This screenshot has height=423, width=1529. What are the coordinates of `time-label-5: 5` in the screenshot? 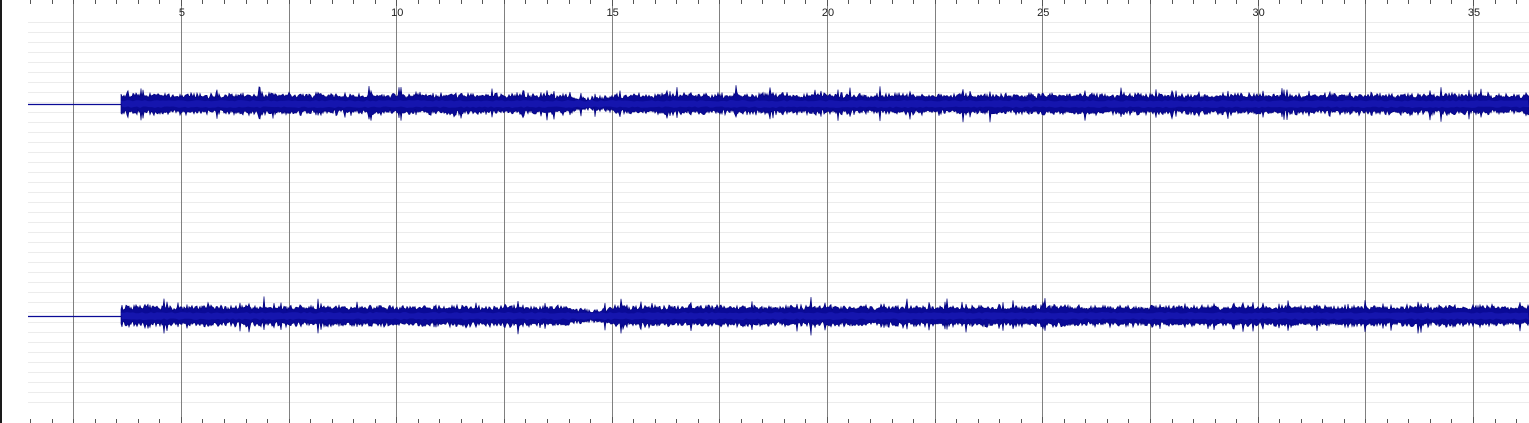 It's located at (181, 13).